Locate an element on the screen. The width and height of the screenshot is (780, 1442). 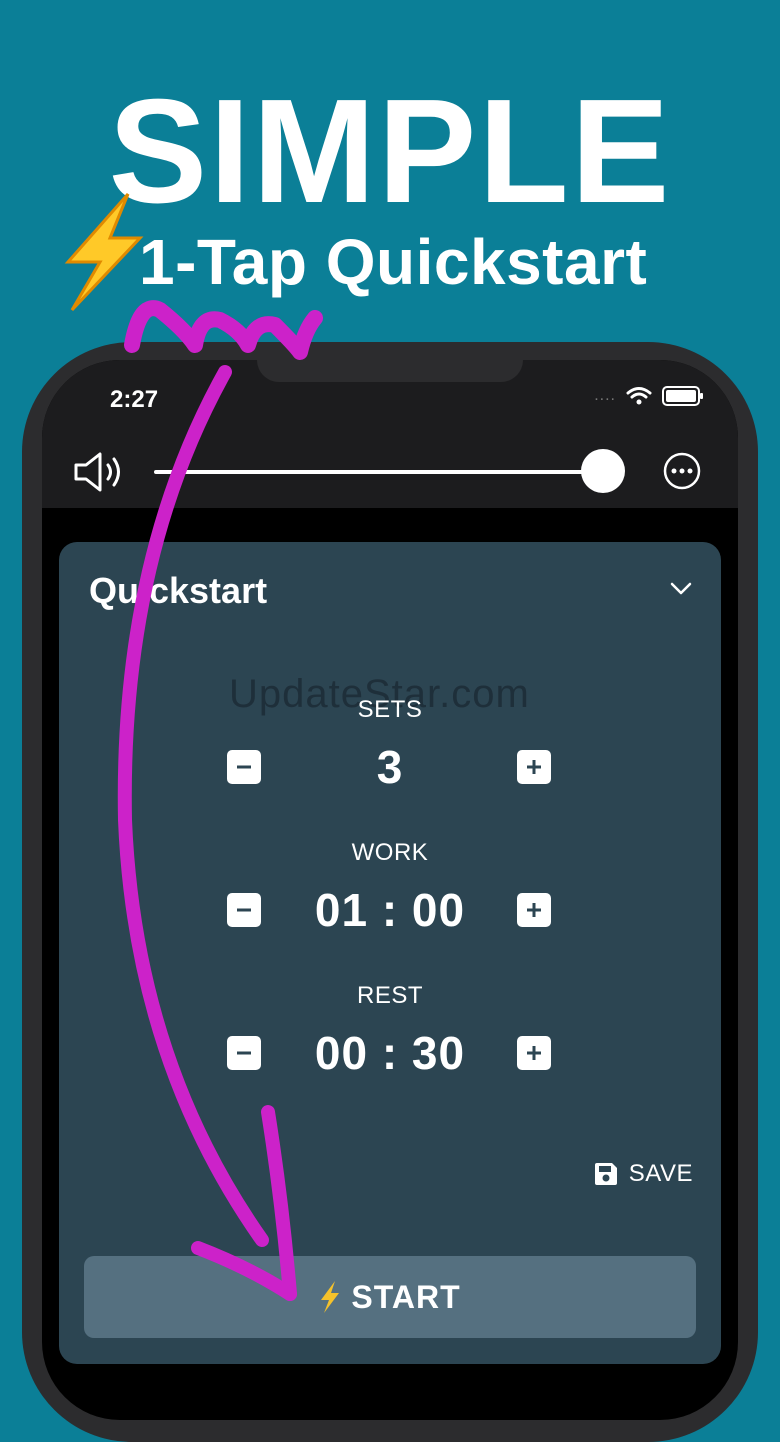
work-label: WORK is located at coordinates (390, 852).